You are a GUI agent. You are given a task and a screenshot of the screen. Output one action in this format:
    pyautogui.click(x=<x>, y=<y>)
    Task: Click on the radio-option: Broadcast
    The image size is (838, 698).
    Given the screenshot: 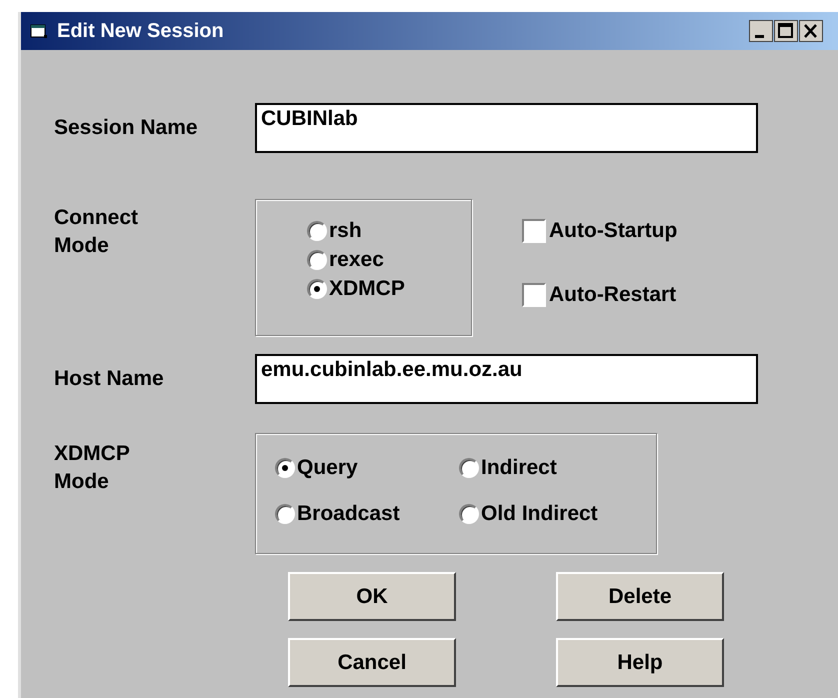 What is the action you would take?
    pyautogui.click(x=367, y=514)
    